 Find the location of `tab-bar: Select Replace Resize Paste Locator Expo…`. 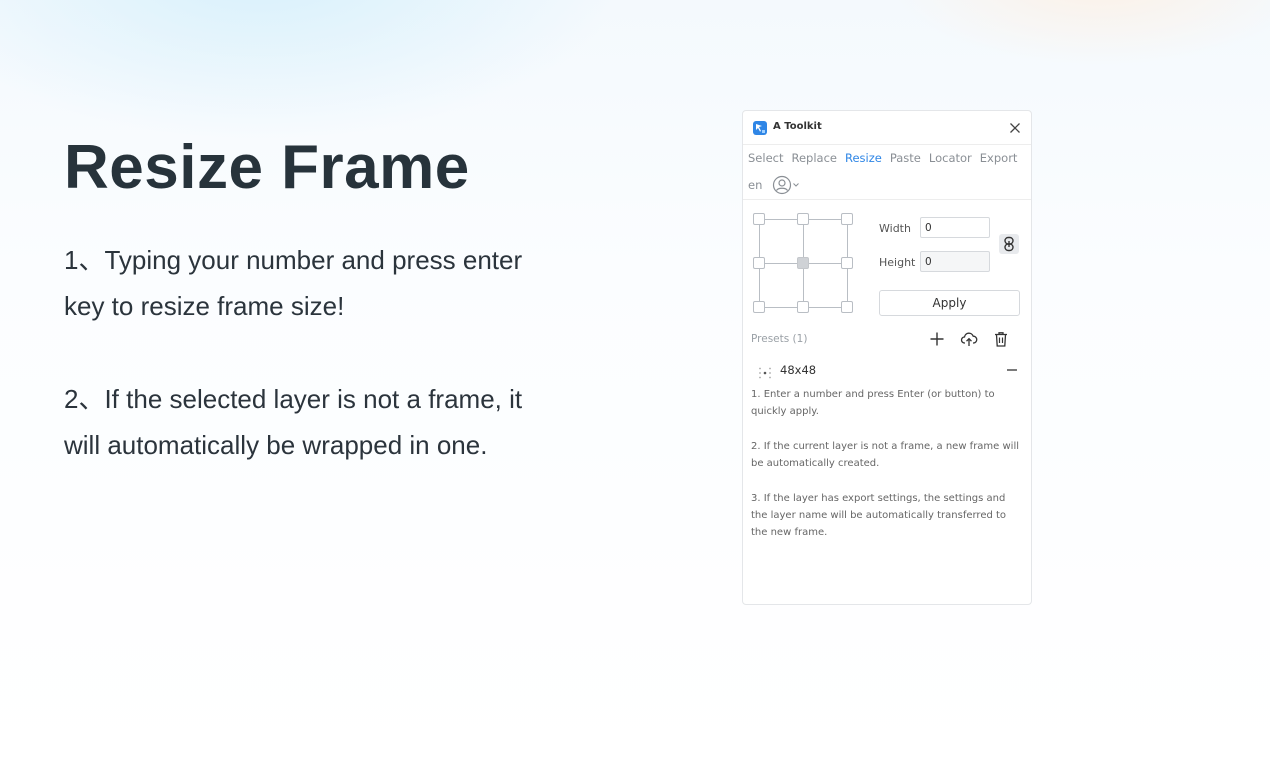

tab-bar: Select Replace Resize Paste Locator Expo… is located at coordinates (886, 158).